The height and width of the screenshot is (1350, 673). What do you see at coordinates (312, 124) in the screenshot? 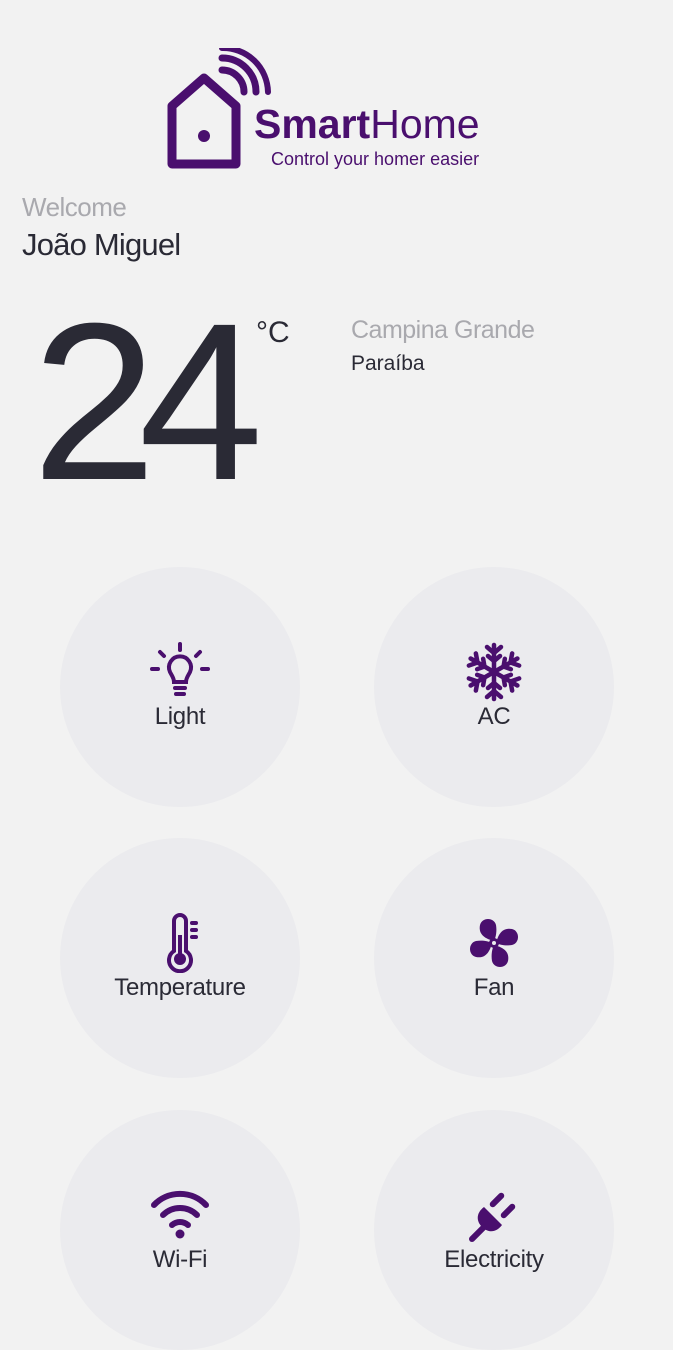
I see `brand-name-bold: Smart` at bounding box center [312, 124].